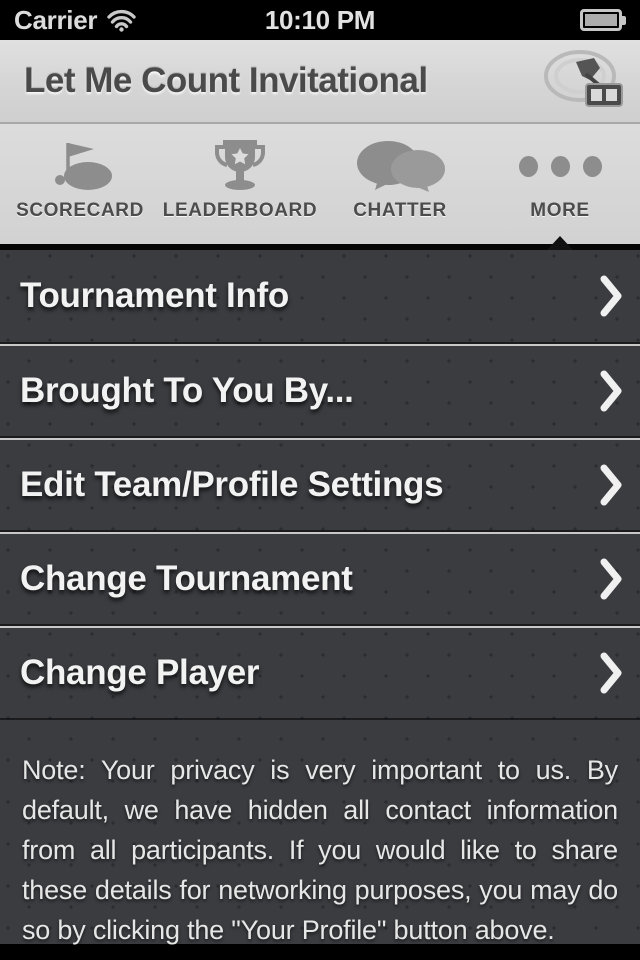 This screenshot has height=960, width=640. Describe the element at coordinates (320, 673) in the screenshot. I see `list-item: Change Player` at that location.